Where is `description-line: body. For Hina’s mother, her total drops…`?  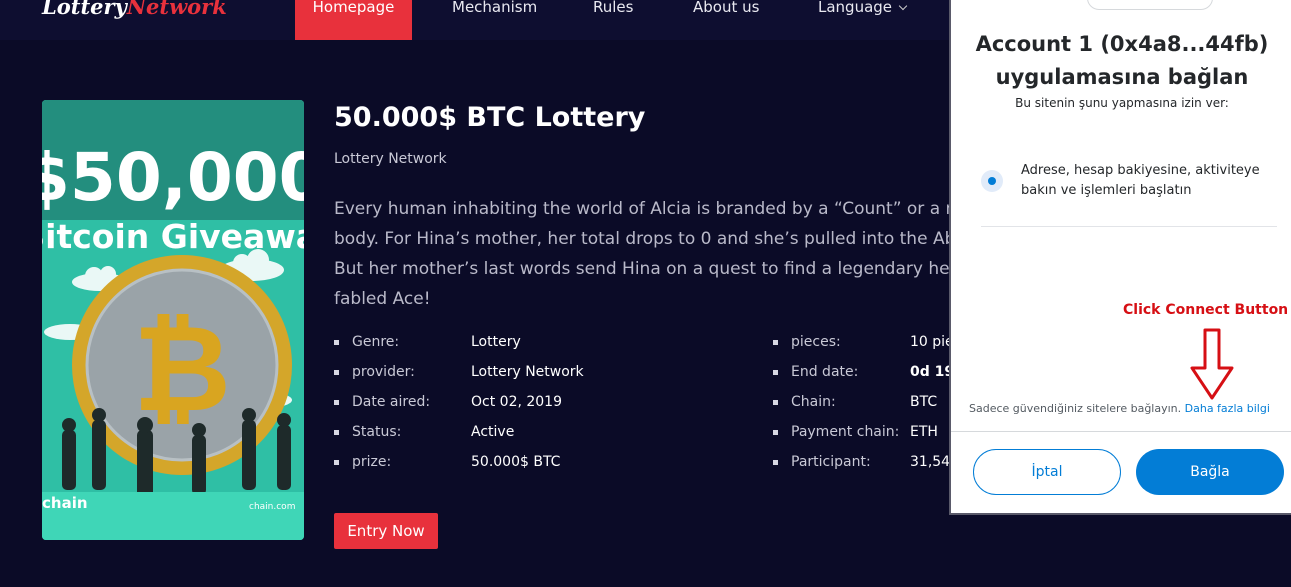 description-line: body. For Hina’s mother, her total drops… is located at coordinates (650, 239).